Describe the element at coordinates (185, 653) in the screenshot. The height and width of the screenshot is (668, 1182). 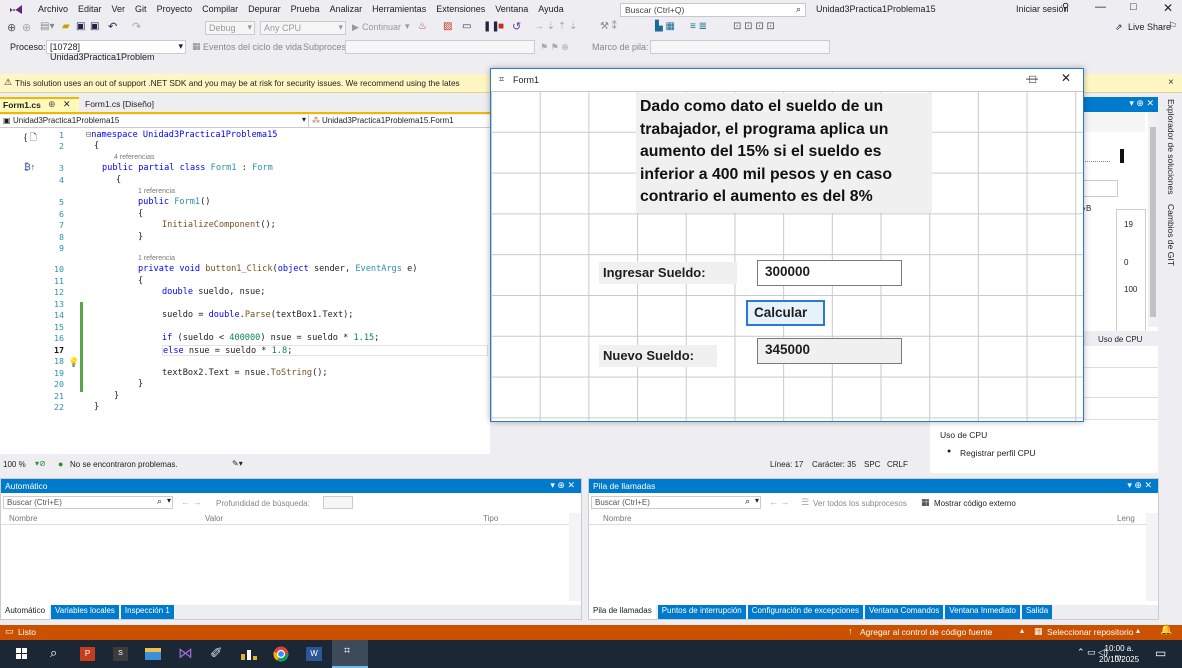
I see `visual-studio-icon: ⋈` at that location.